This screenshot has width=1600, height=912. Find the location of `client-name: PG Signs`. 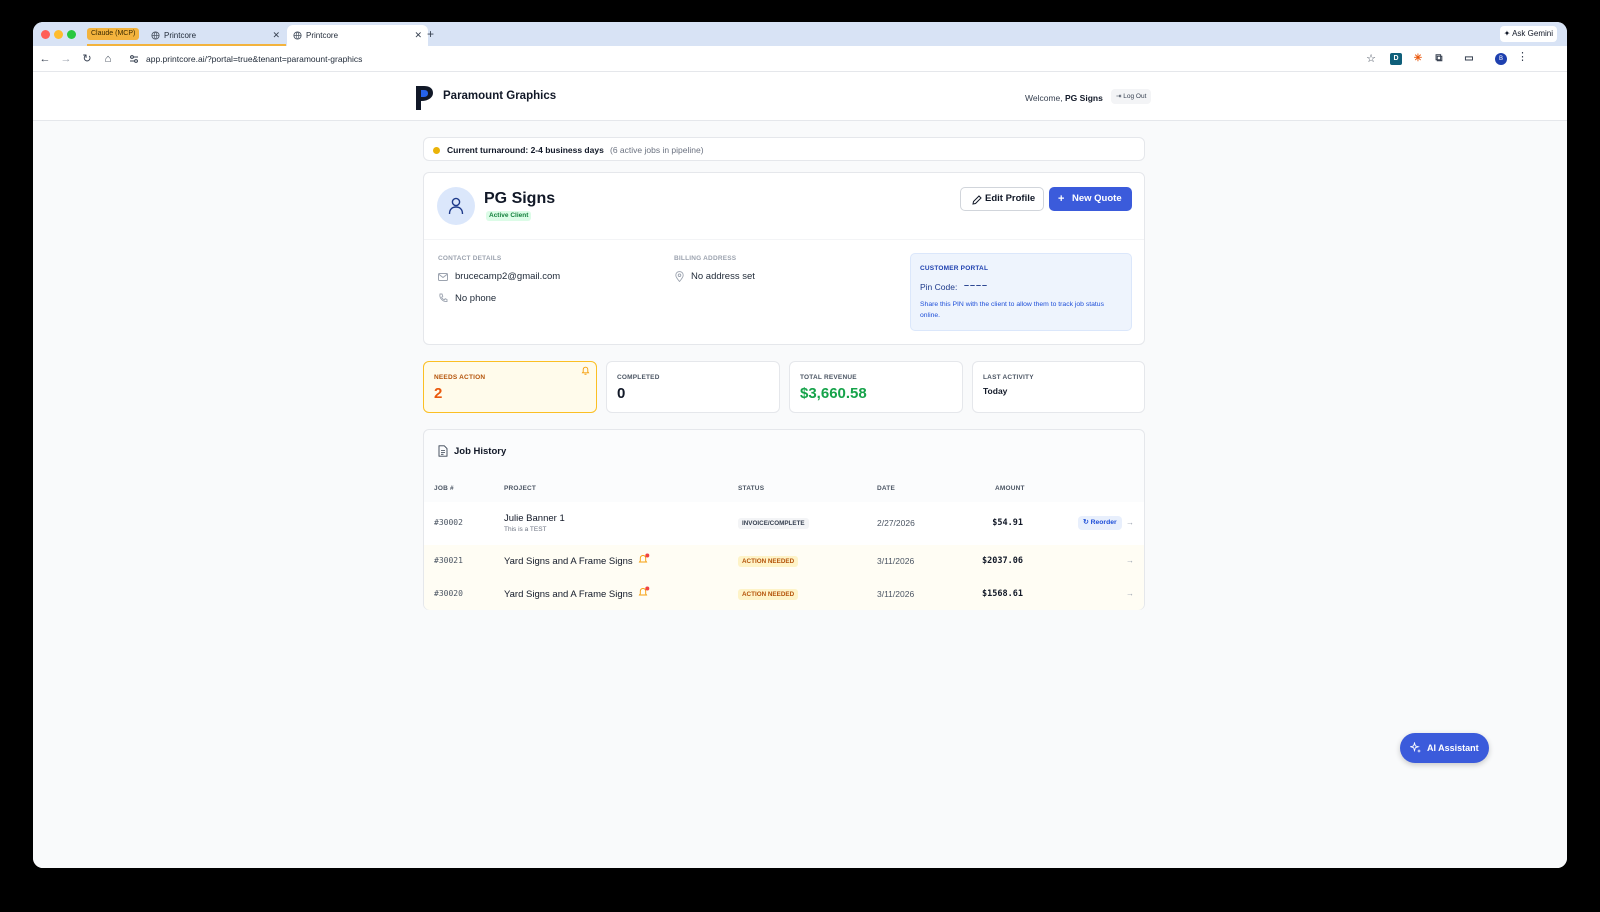

client-name: PG Signs is located at coordinates (520, 198).